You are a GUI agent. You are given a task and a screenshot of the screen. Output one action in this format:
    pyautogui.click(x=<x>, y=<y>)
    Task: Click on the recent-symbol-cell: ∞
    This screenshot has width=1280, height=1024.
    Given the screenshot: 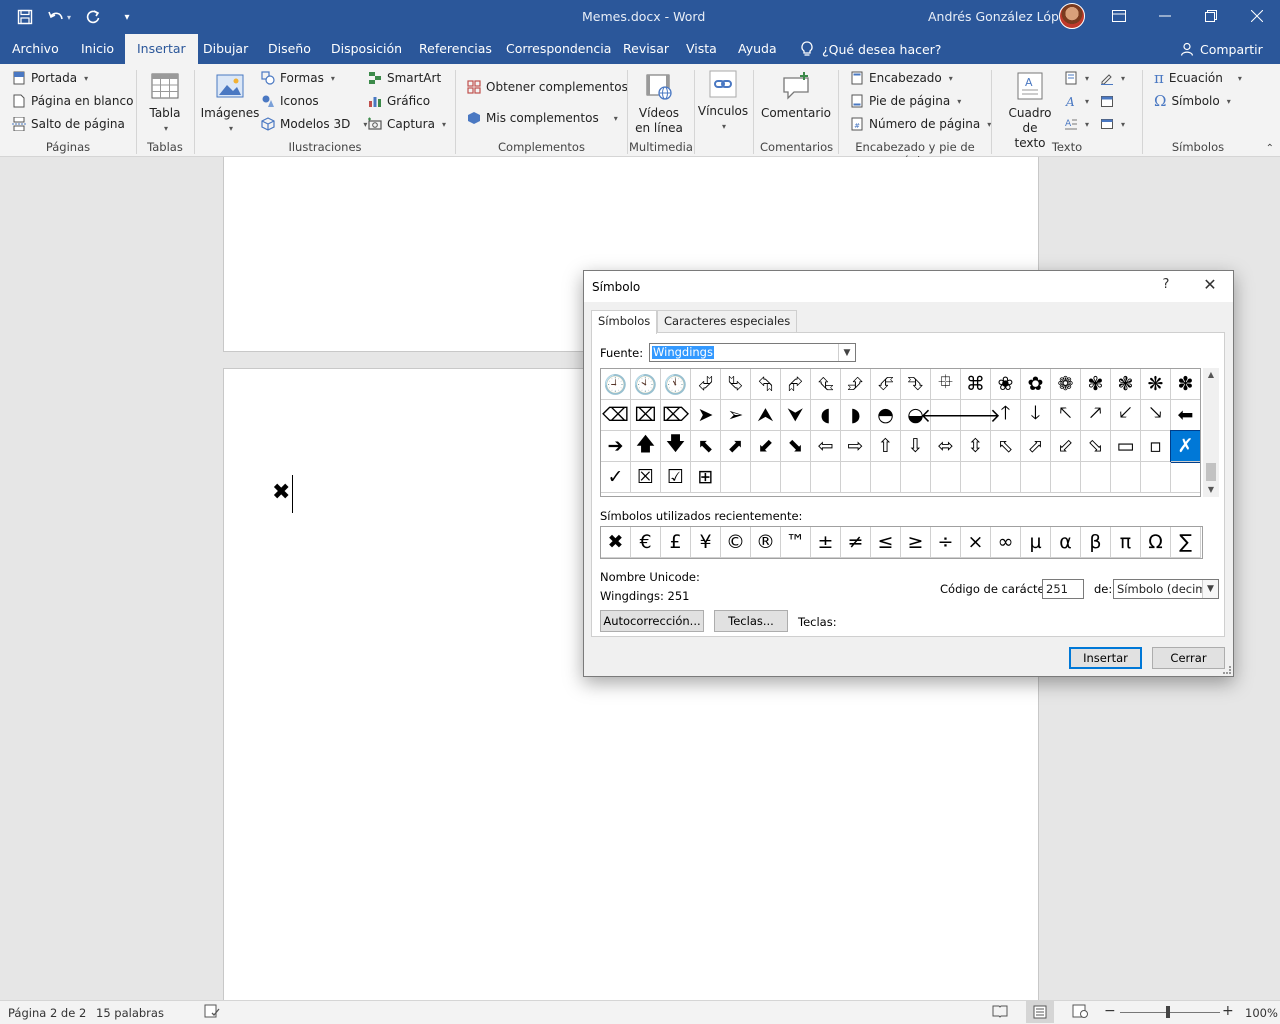 What is the action you would take?
    pyautogui.click(x=1006, y=542)
    